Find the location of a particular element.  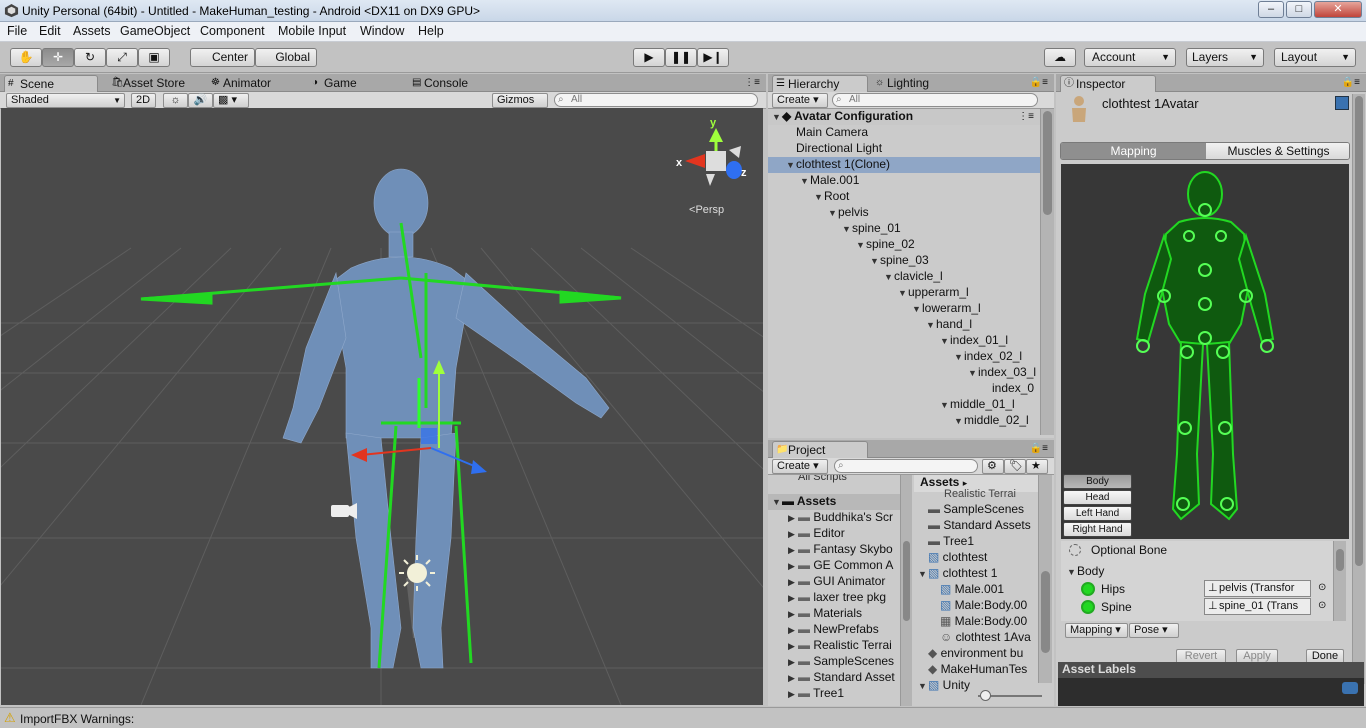

project-asset-item: ▬ Standard Assets is located at coordinates (974, 526).